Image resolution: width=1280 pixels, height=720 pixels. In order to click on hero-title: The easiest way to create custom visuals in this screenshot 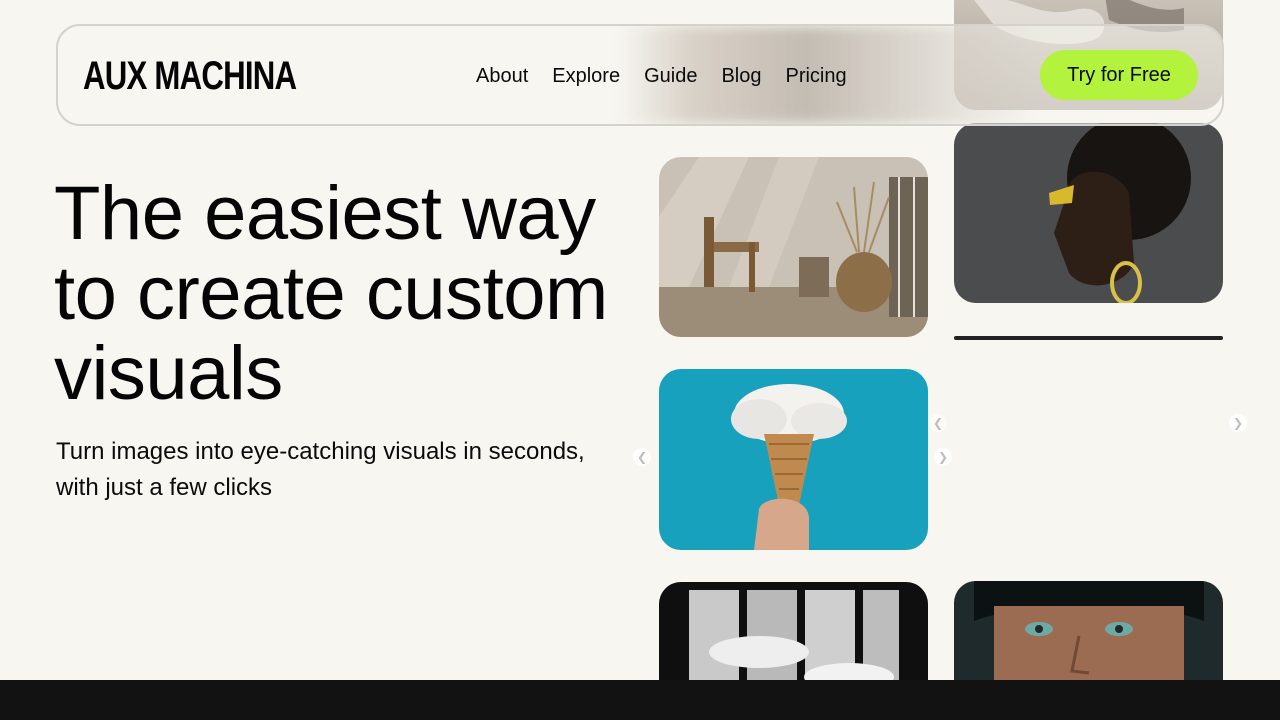, I will do `click(331, 293)`.